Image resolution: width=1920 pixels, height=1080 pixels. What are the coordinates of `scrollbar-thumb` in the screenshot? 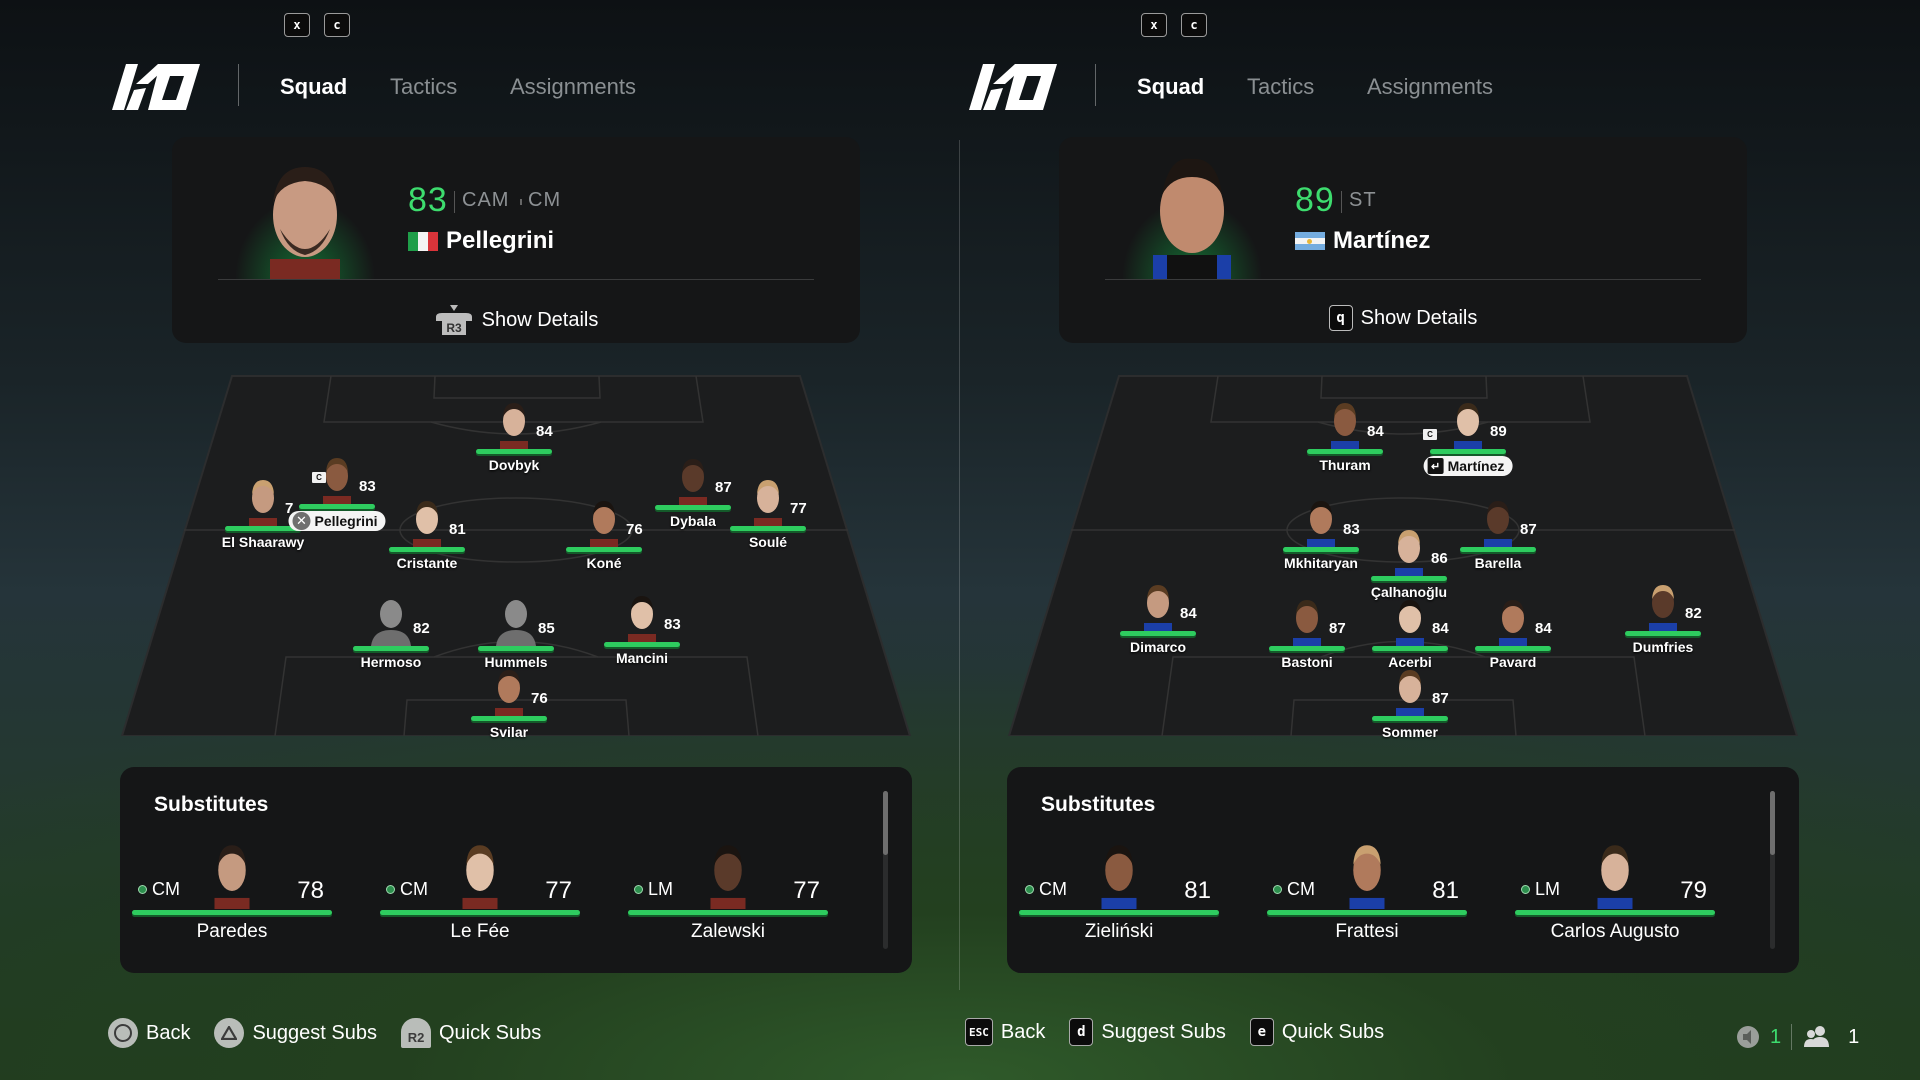 It's located at (1772, 823).